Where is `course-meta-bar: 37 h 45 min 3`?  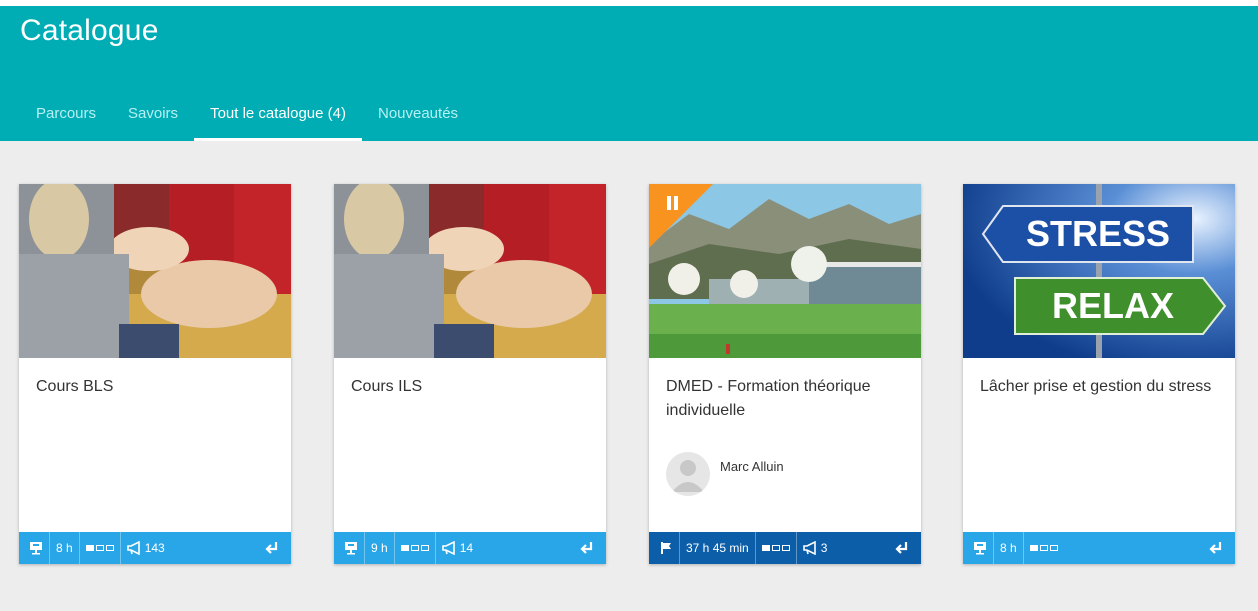 course-meta-bar: 37 h 45 min 3 is located at coordinates (785, 548).